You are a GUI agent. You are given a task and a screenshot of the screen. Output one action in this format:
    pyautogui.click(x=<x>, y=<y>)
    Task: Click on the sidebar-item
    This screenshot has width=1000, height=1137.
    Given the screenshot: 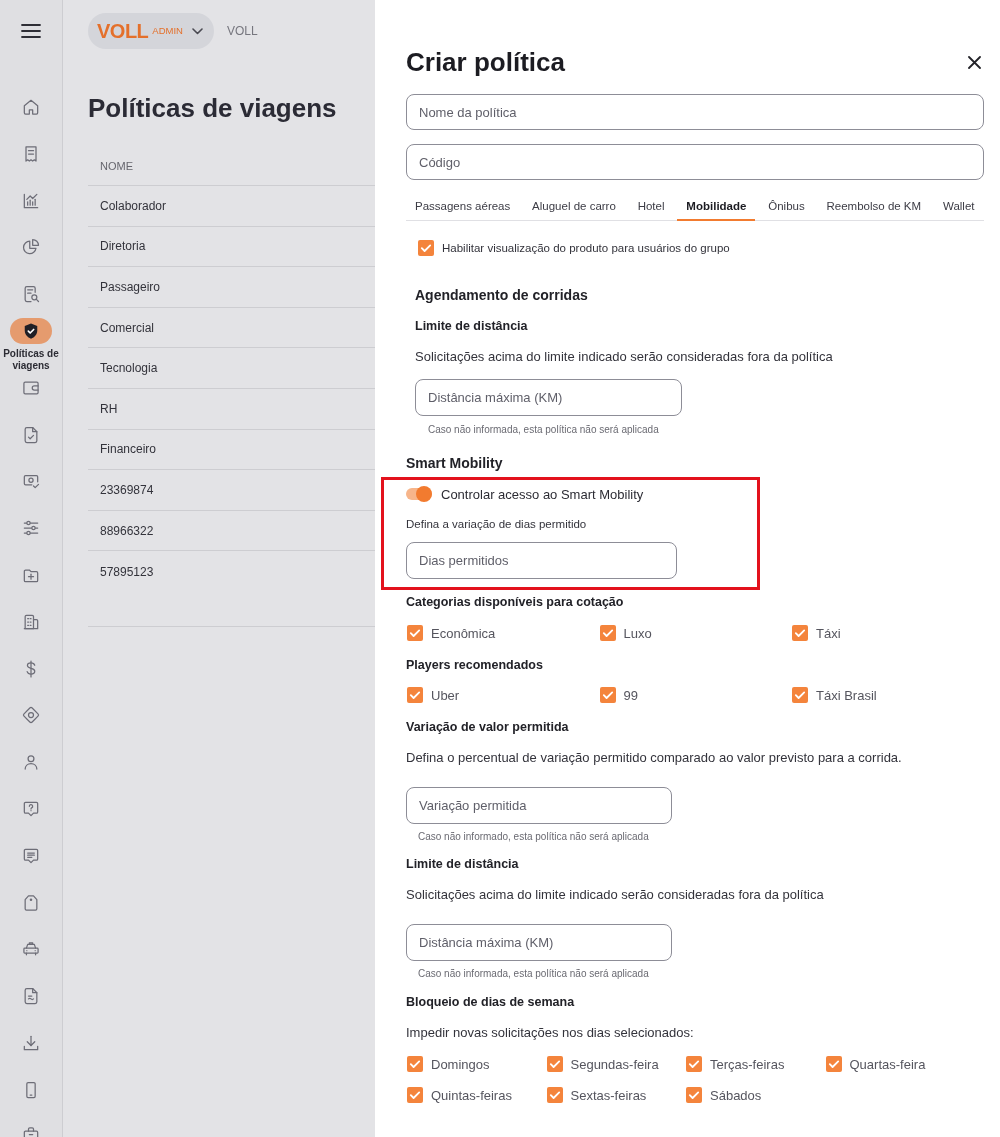 What is the action you would take?
    pyautogui.click(x=31, y=331)
    